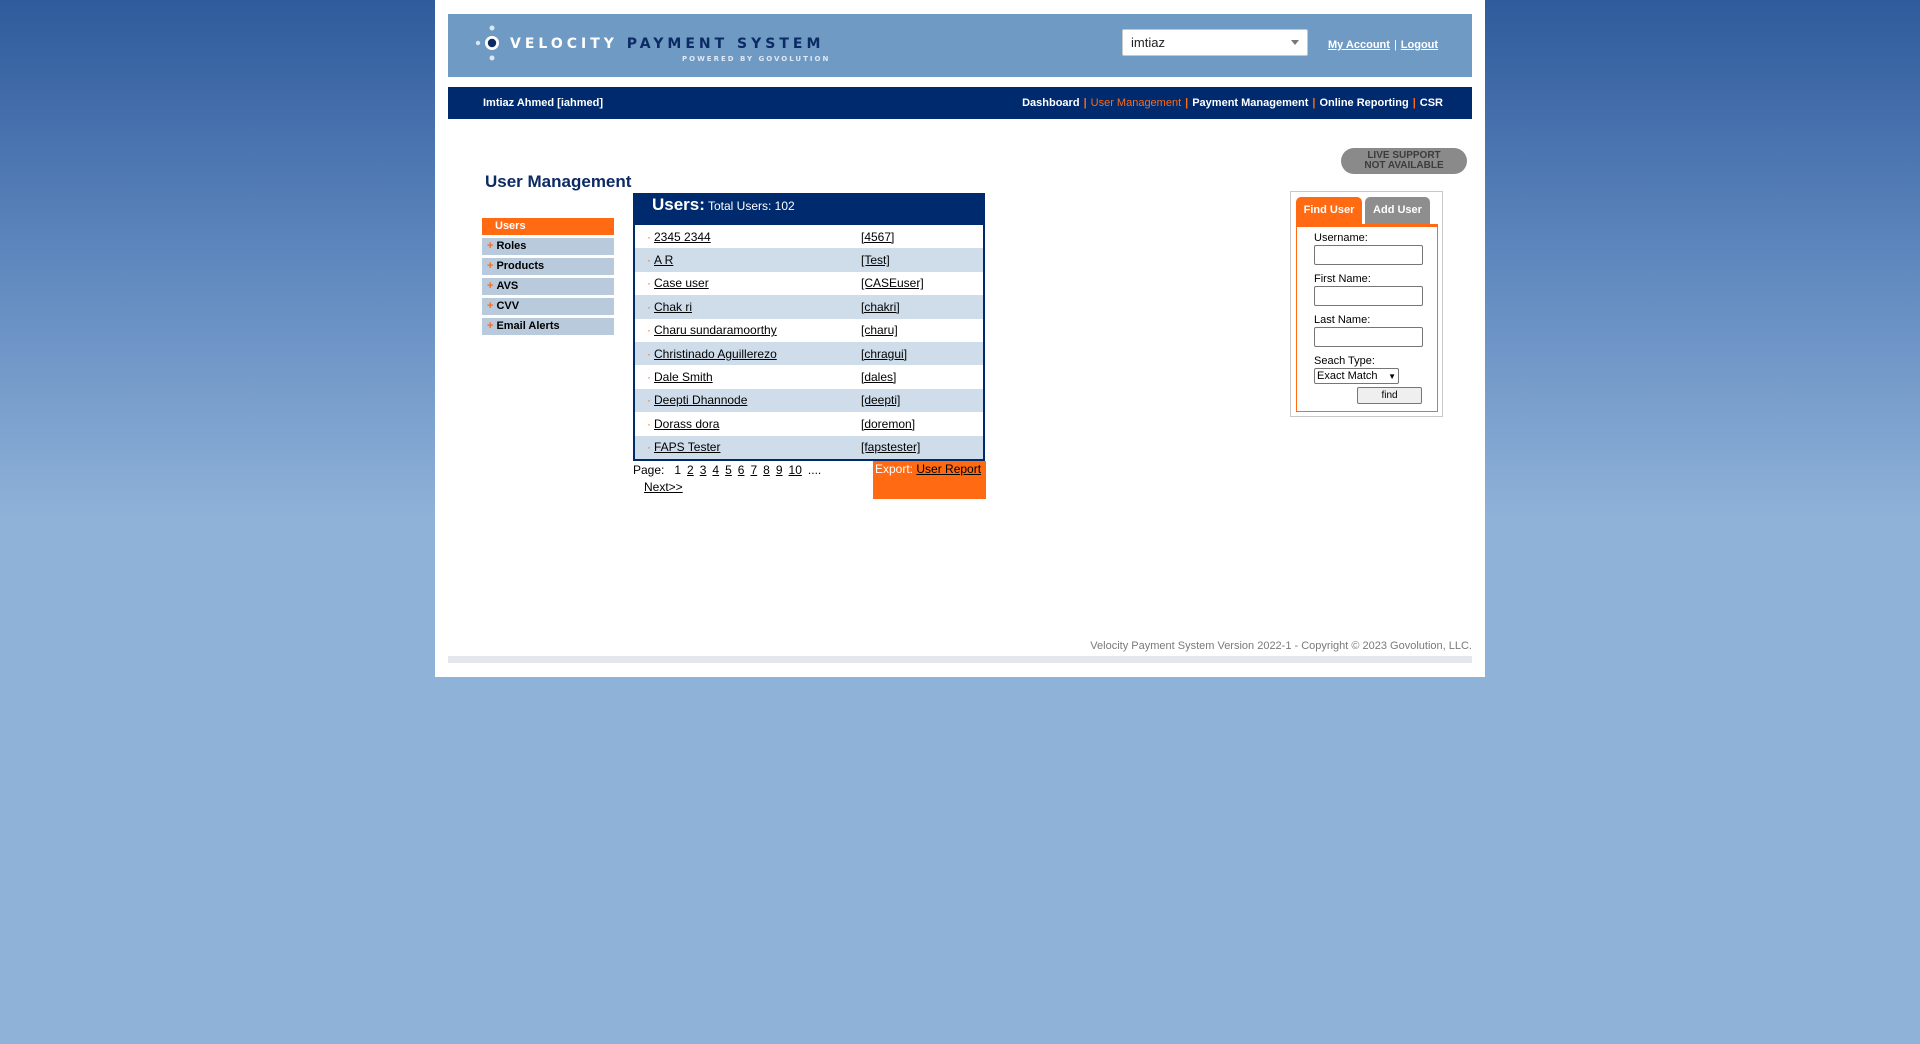 The height and width of the screenshot is (1044, 1920). What do you see at coordinates (888, 424) in the screenshot?
I see `user-id-link: [doremon]` at bounding box center [888, 424].